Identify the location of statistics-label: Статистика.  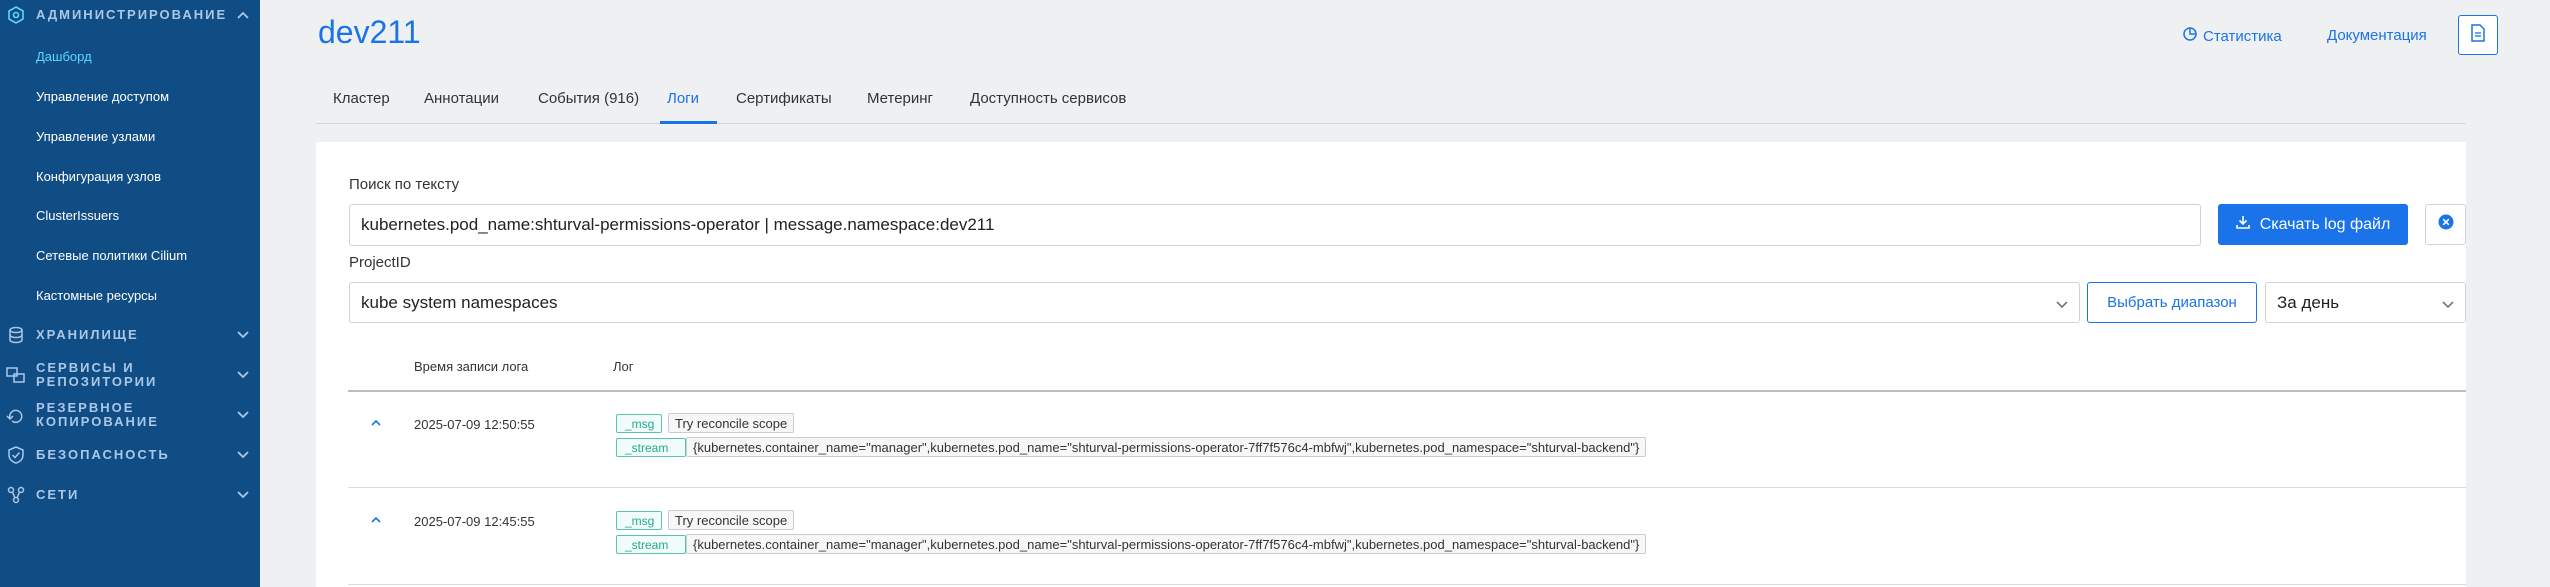
(2242, 36).